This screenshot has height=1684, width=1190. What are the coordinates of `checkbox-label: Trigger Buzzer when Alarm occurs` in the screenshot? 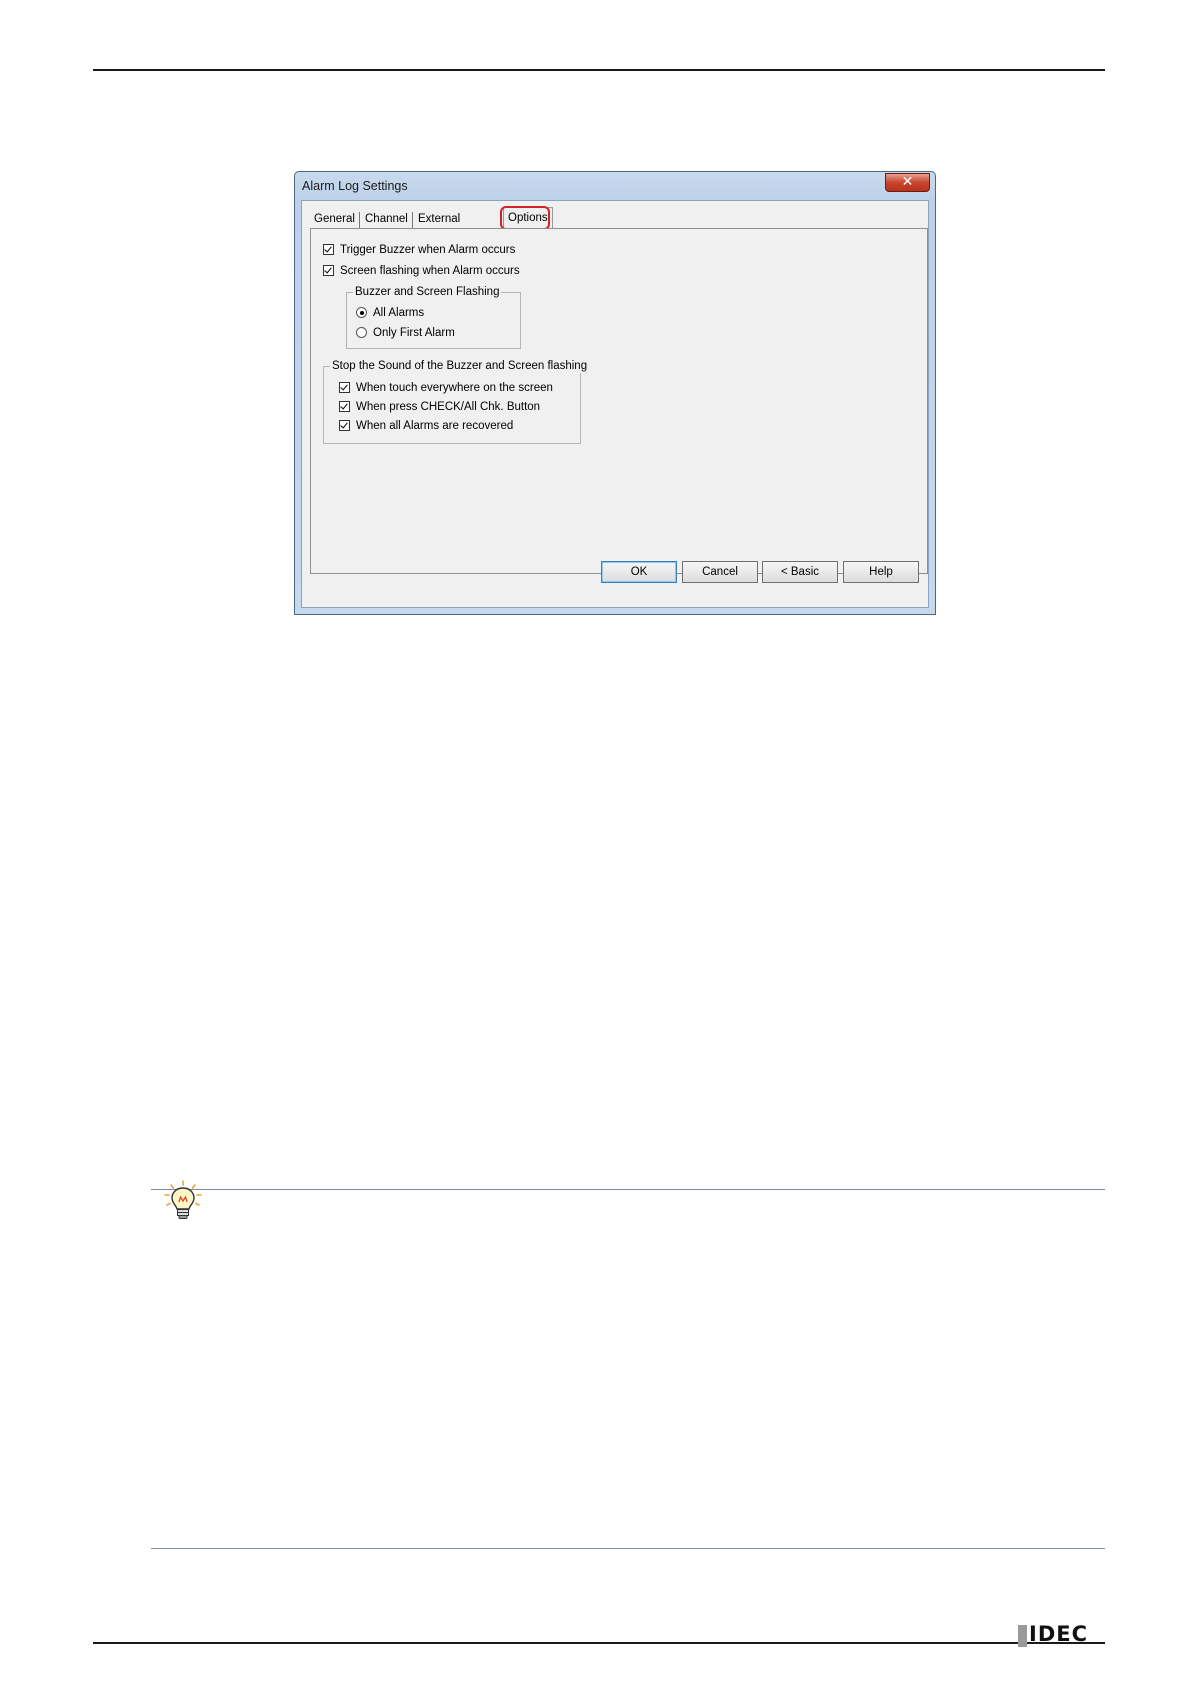 It's located at (428, 250).